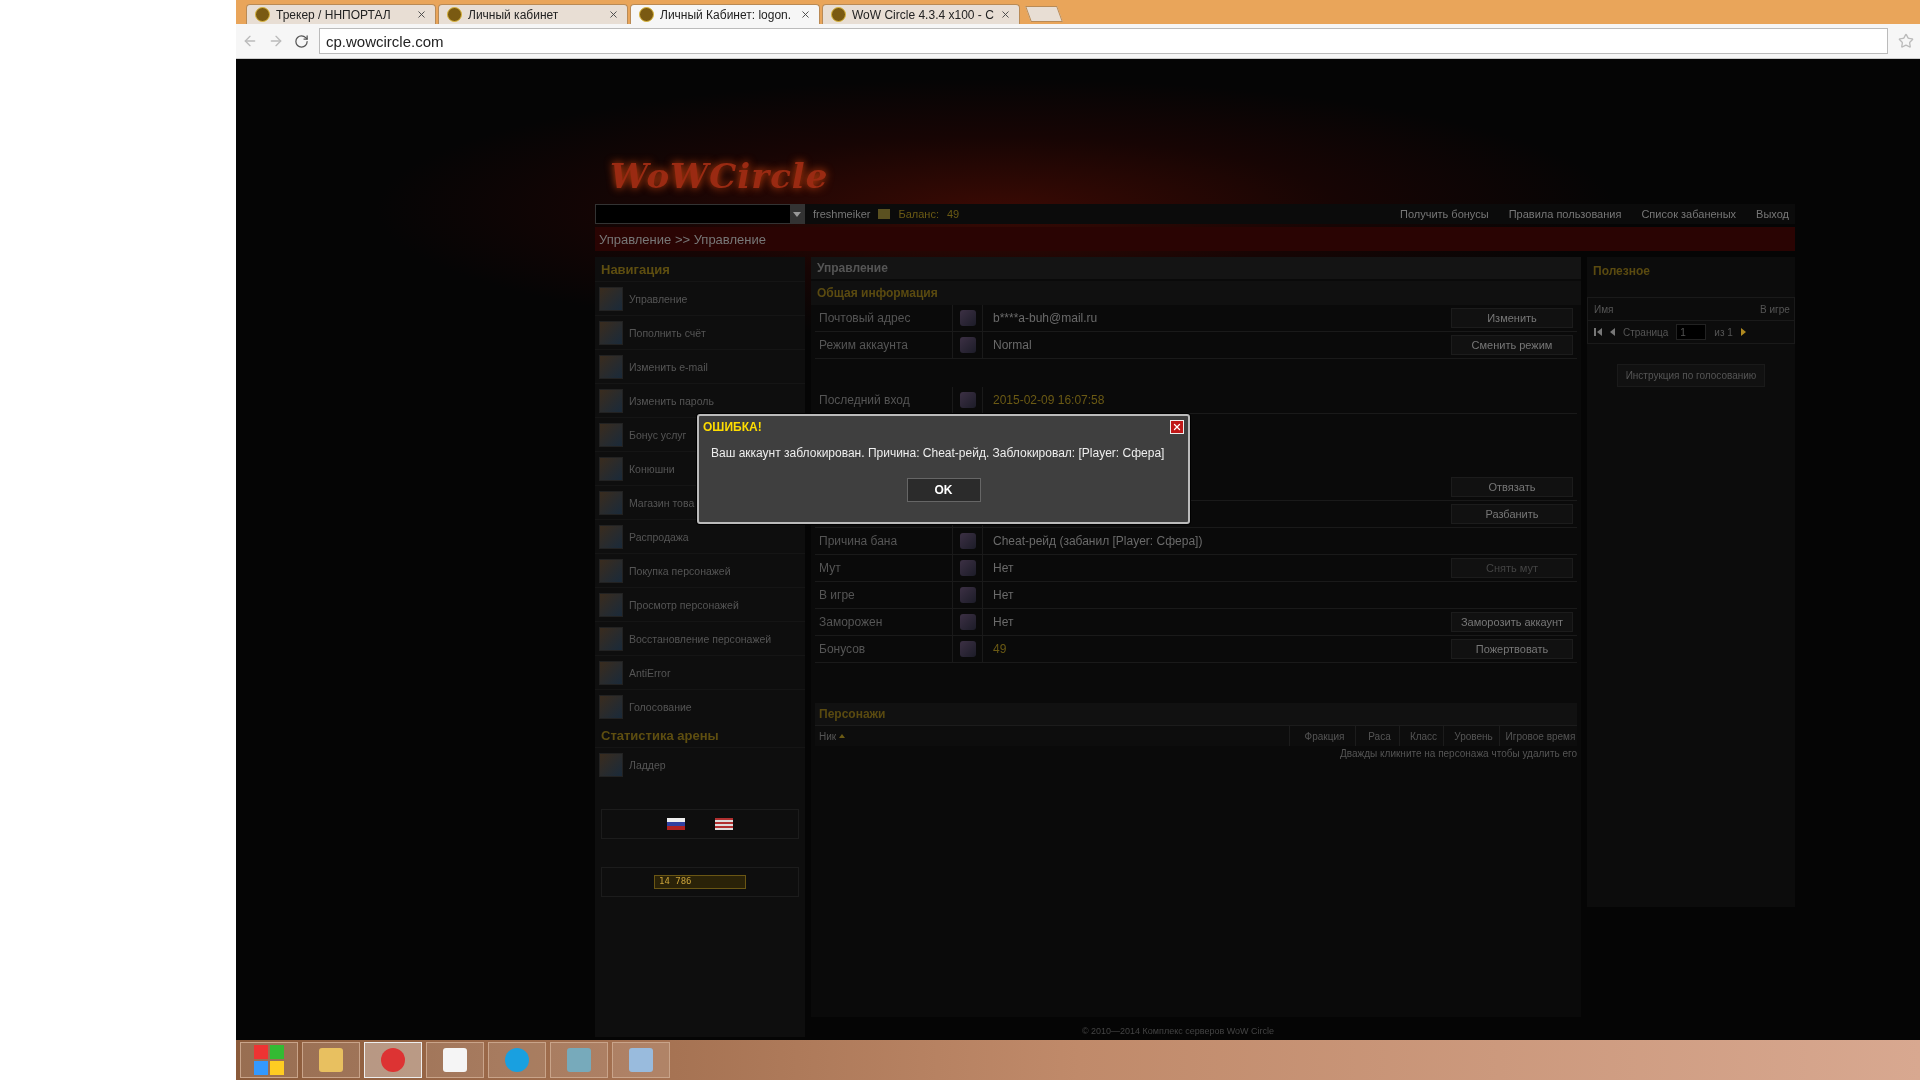 This screenshot has height=1080, width=1920. Describe the element at coordinates (884, 345) in the screenshot. I see `field-label: Режим аккаунта` at that location.